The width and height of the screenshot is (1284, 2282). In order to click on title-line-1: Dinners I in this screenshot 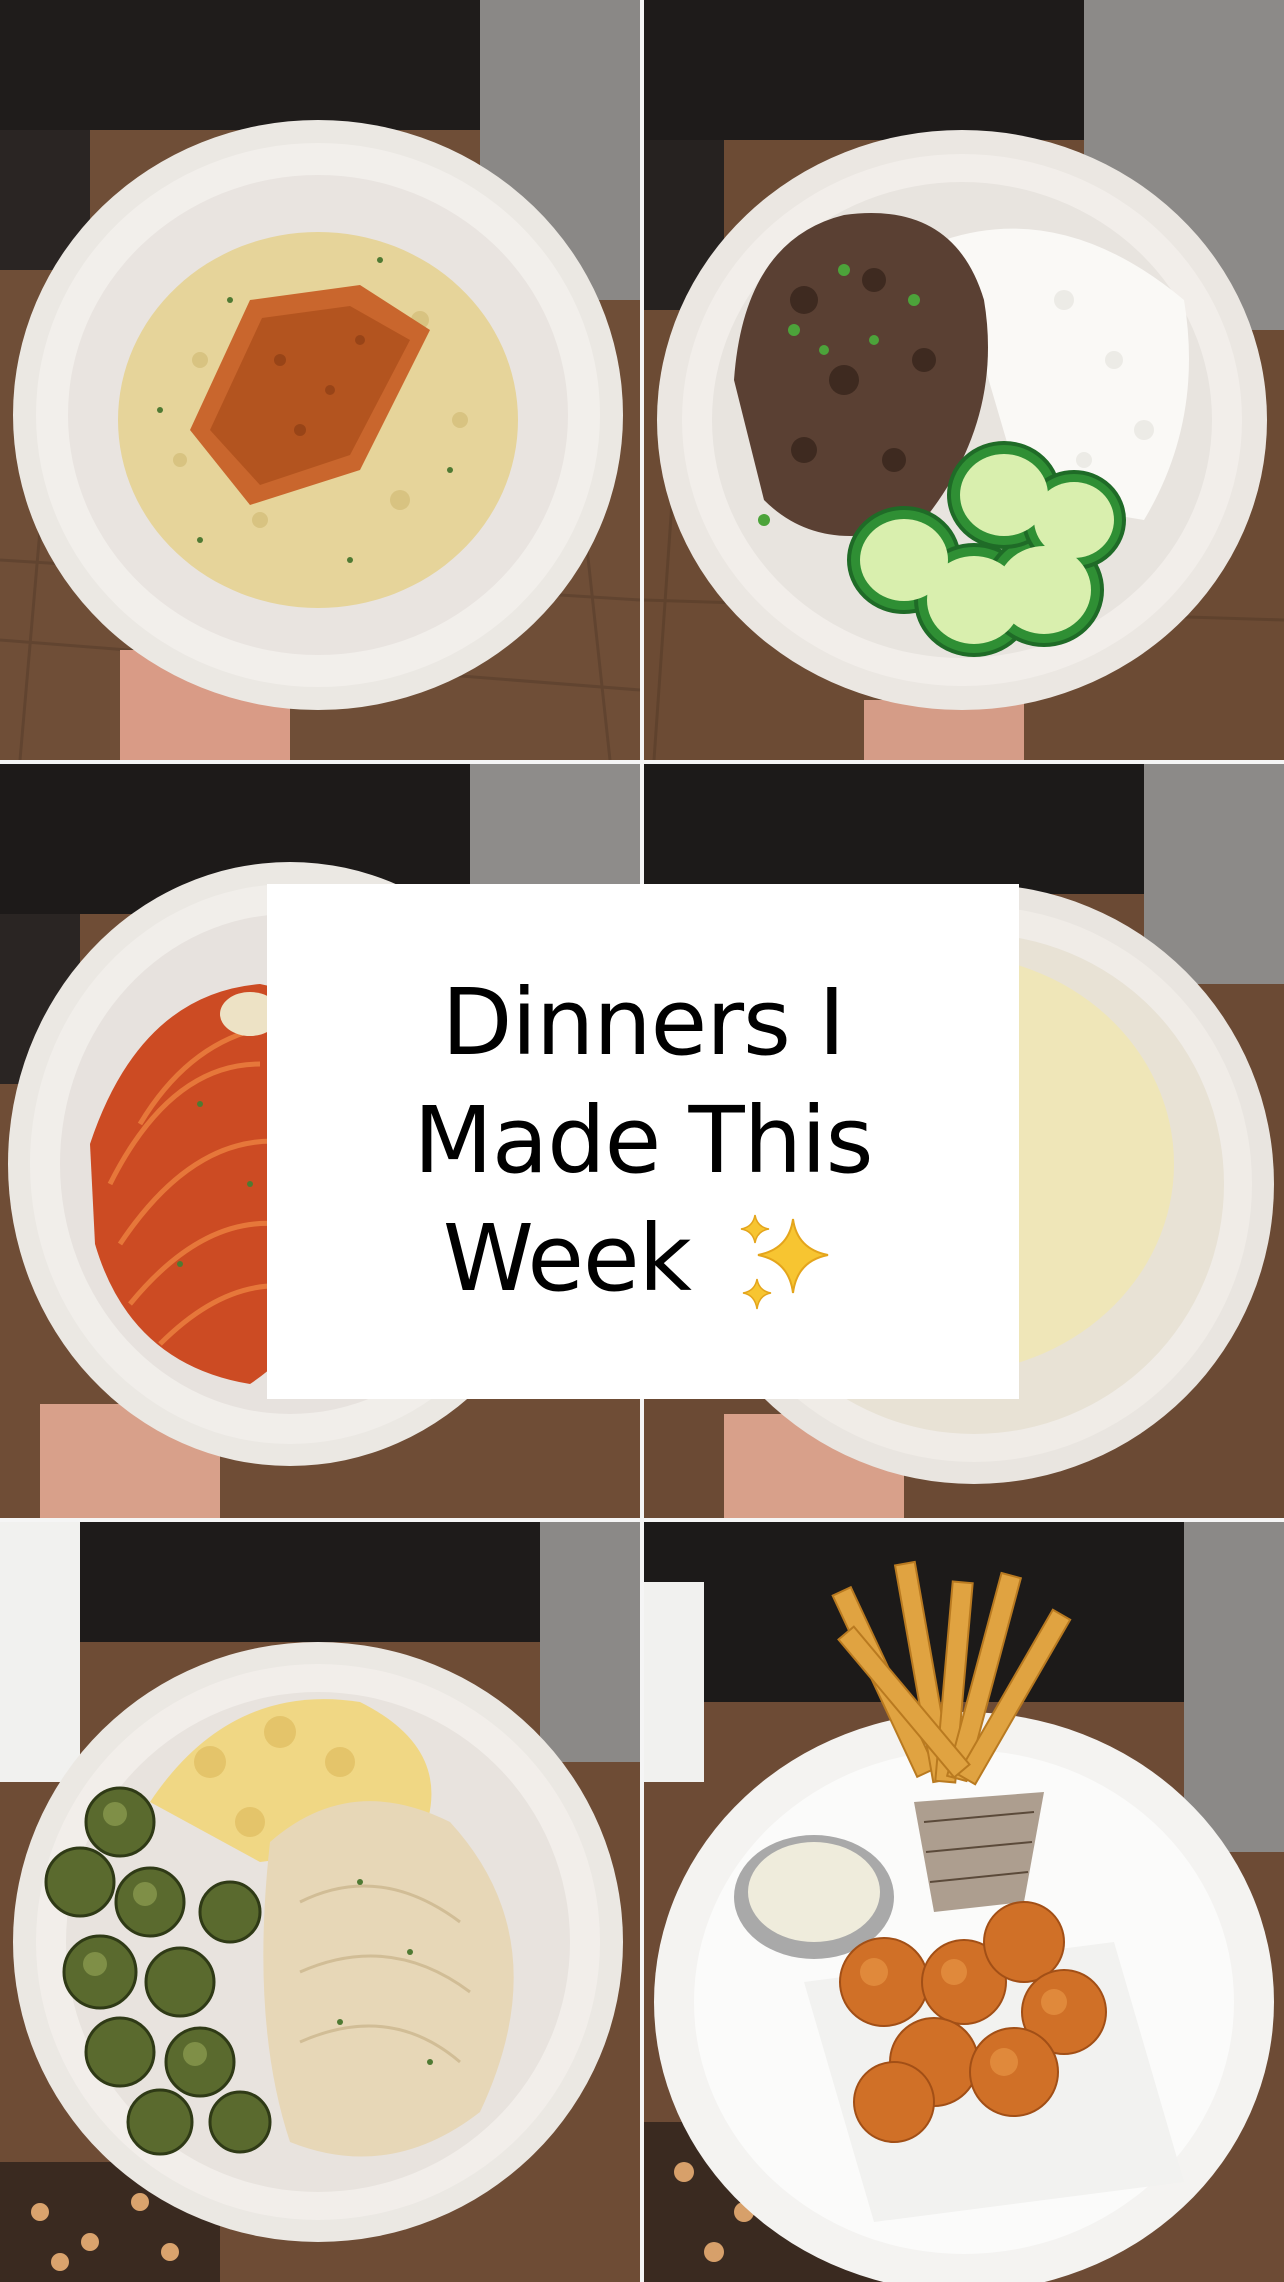, I will do `click(643, 1022)`.